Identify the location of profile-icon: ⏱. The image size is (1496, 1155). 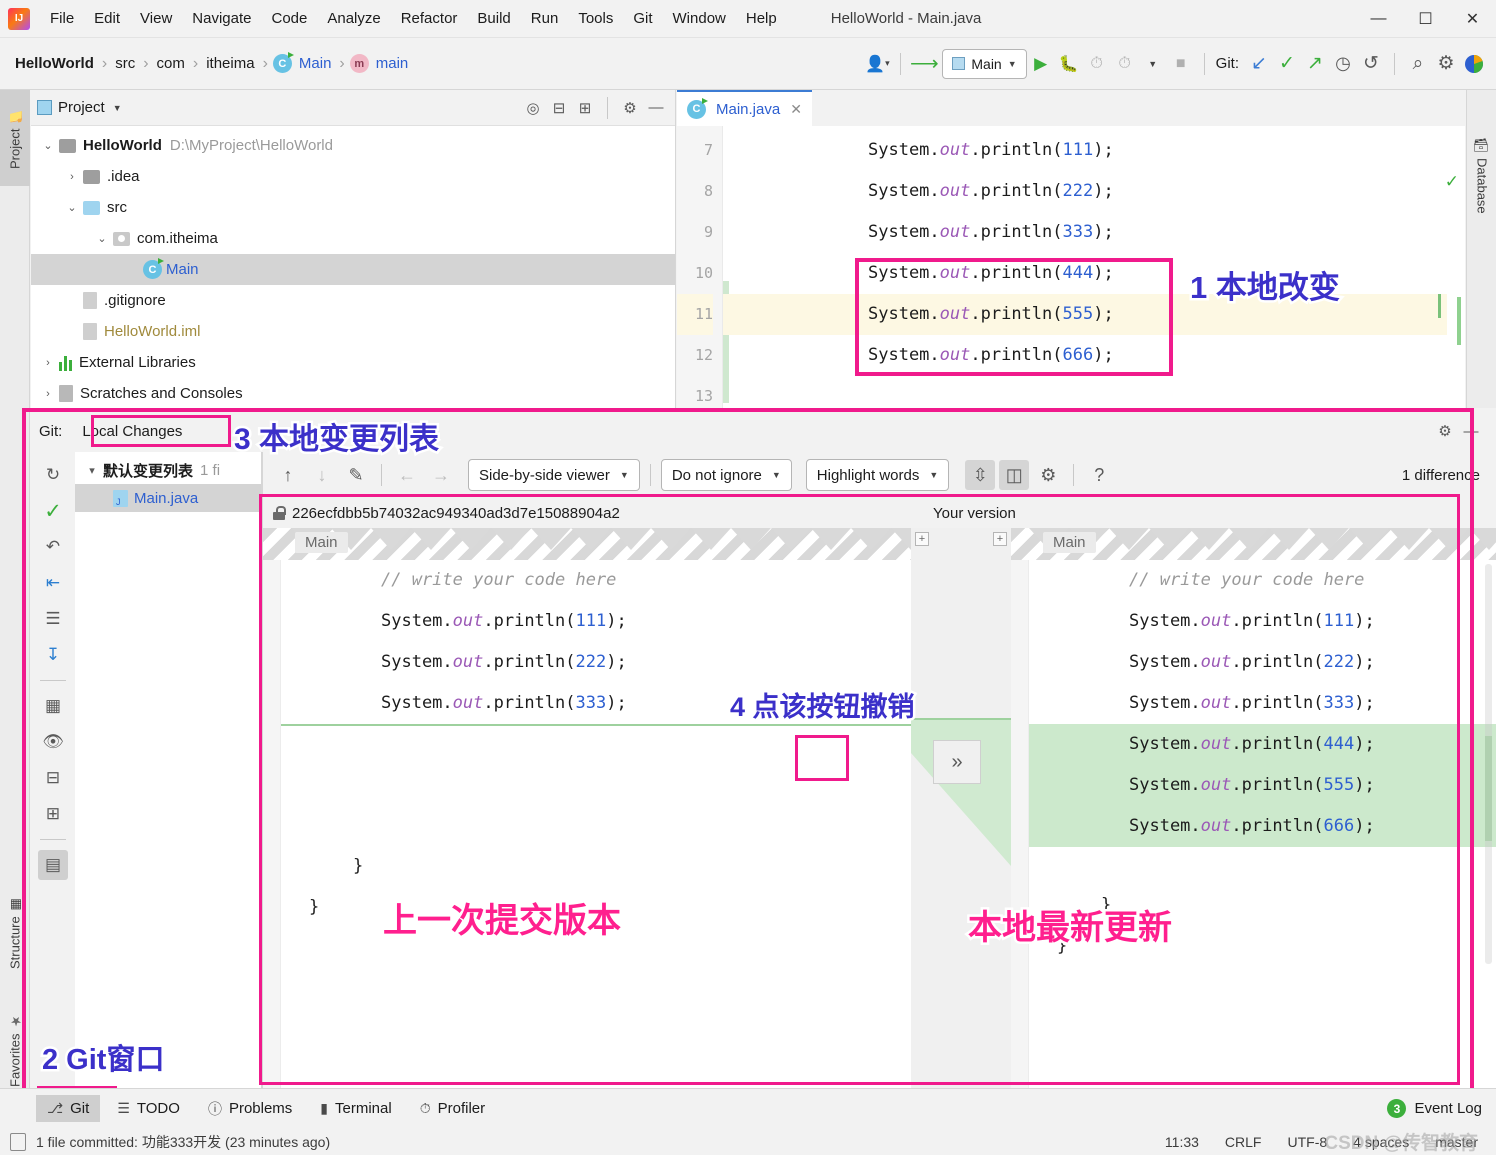
(1125, 64).